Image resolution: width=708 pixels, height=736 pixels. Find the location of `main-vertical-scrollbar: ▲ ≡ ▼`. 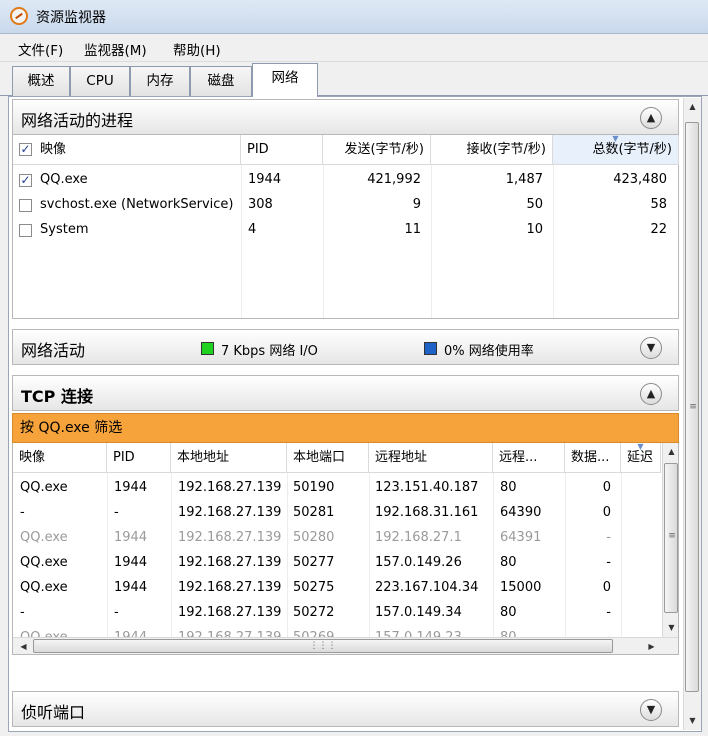

main-vertical-scrollbar: ▲ ≡ ▼ is located at coordinates (692, 414).